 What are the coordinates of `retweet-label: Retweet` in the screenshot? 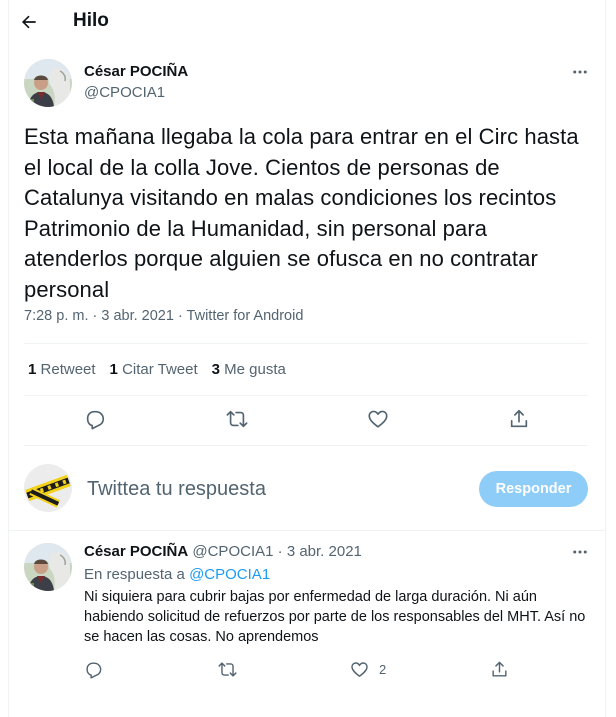 It's located at (68, 369).